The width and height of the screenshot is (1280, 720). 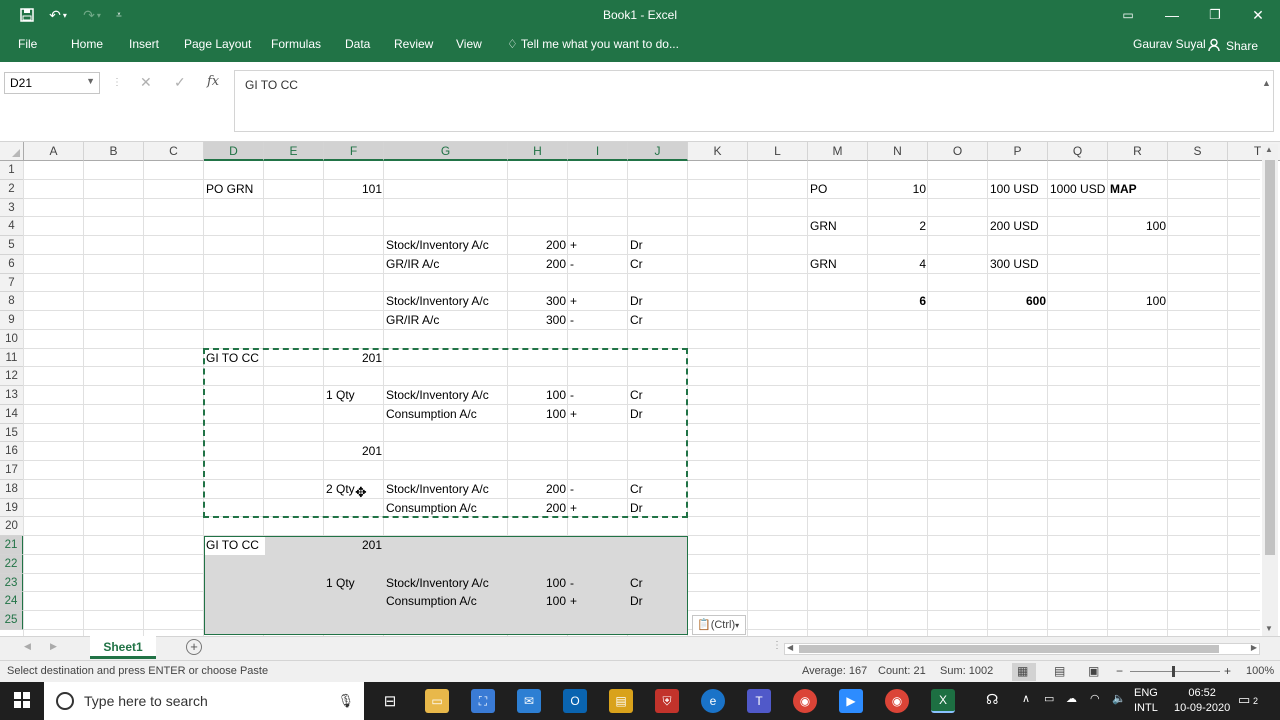 I want to click on formula-input: GI TO CC, so click(x=754, y=101).